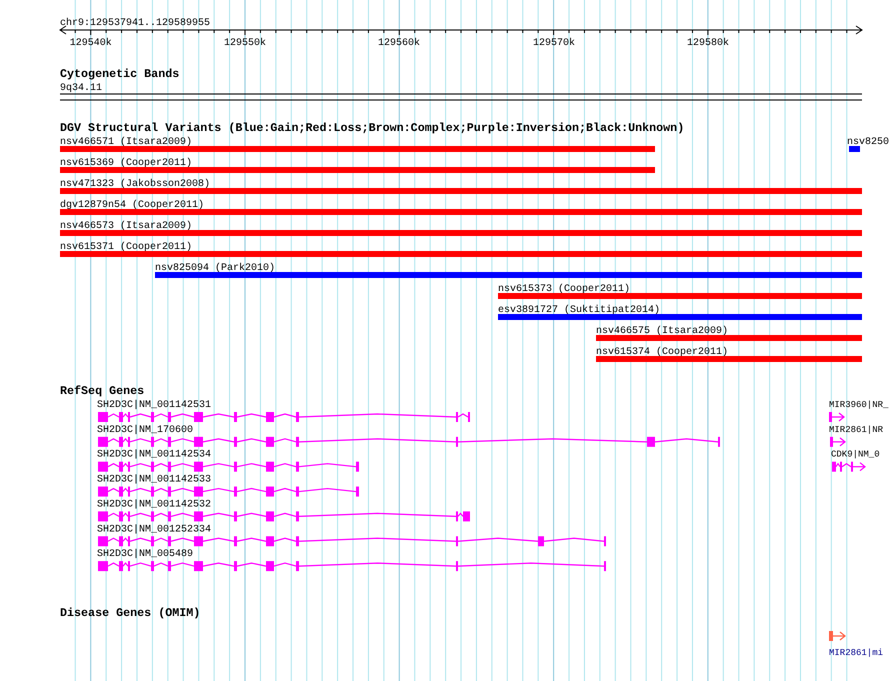  Describe the element at coordinates (245, 43) in the screenshot. I see `tick-label: 129550k` at that location.